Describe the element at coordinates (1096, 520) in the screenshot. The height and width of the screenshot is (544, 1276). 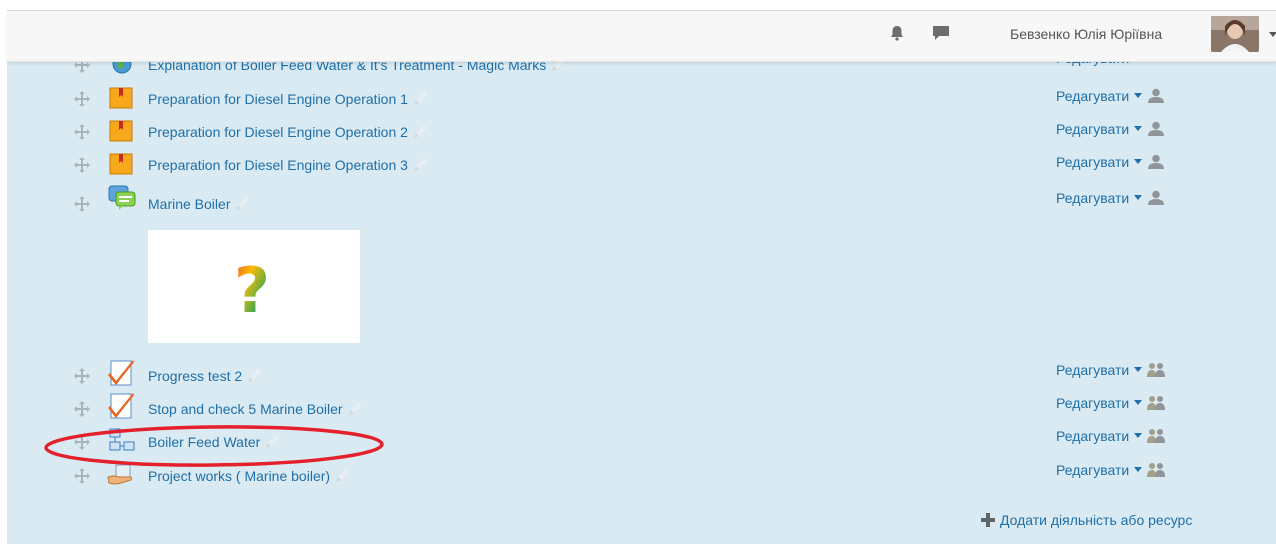
I see `add-activity-label: Додати діяльність або ресурс` at that location.